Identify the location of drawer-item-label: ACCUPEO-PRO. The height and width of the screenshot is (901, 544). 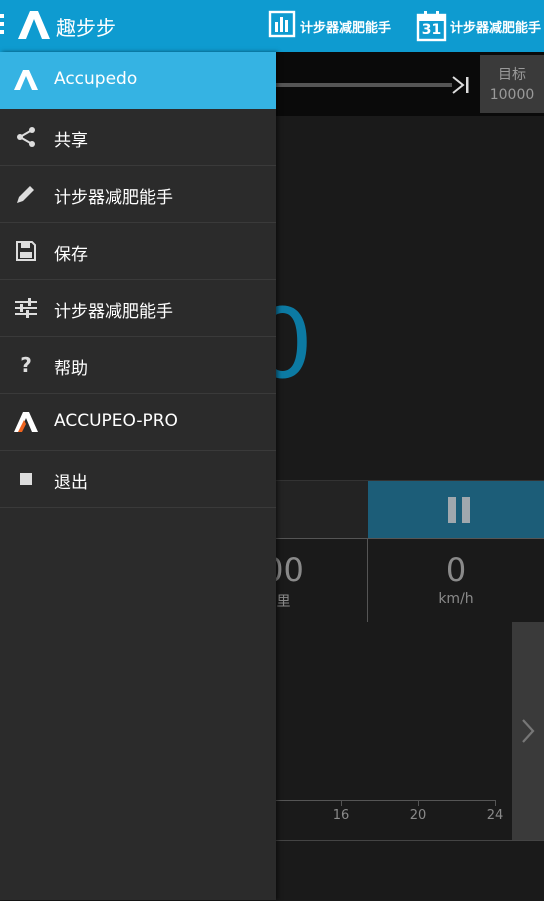
(116, 421).